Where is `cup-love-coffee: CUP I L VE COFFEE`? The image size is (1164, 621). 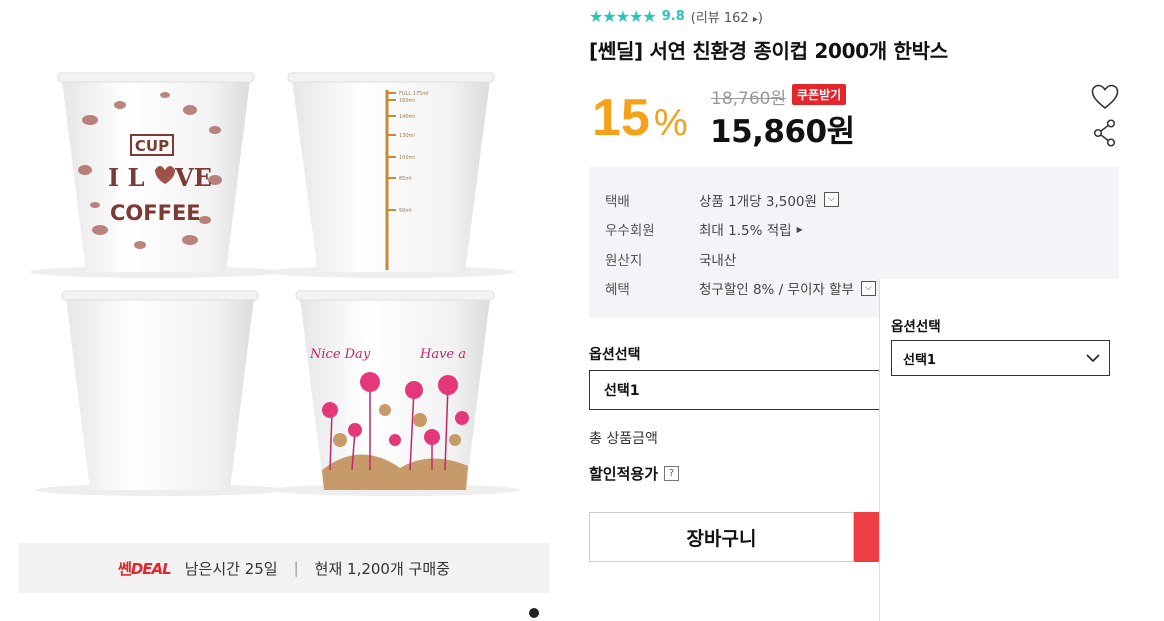 cup-love-coffee: CUP I L VE COFFEE is located at coordinates (156, 172).